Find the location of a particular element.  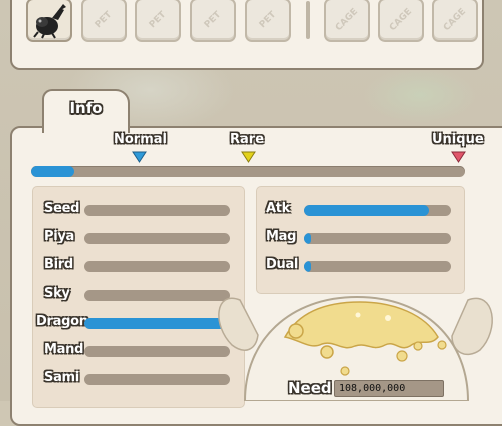

type-bar-sky is located at coordinates (157, 295).